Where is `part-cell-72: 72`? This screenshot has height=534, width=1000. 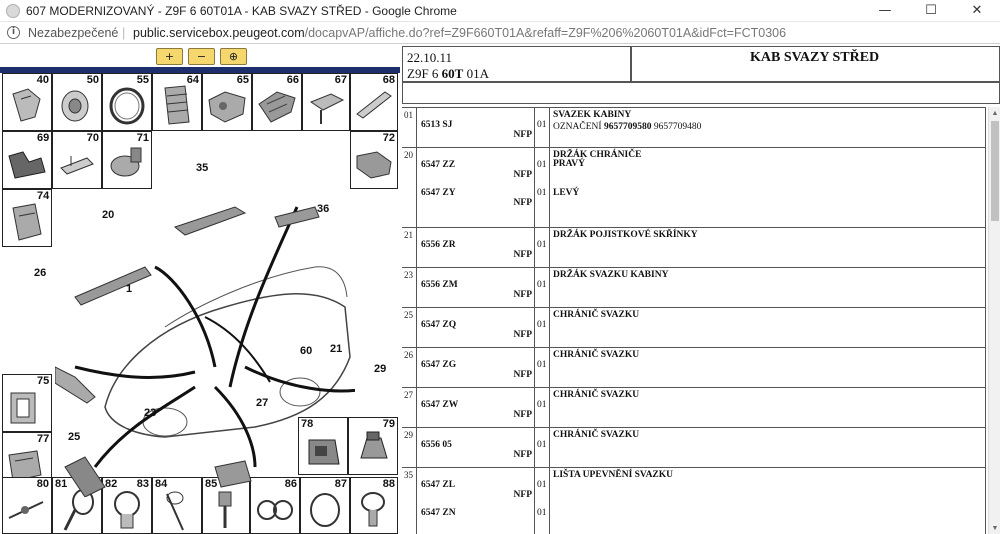 part-cell-72: 72 is located at coordinates (374, 160).